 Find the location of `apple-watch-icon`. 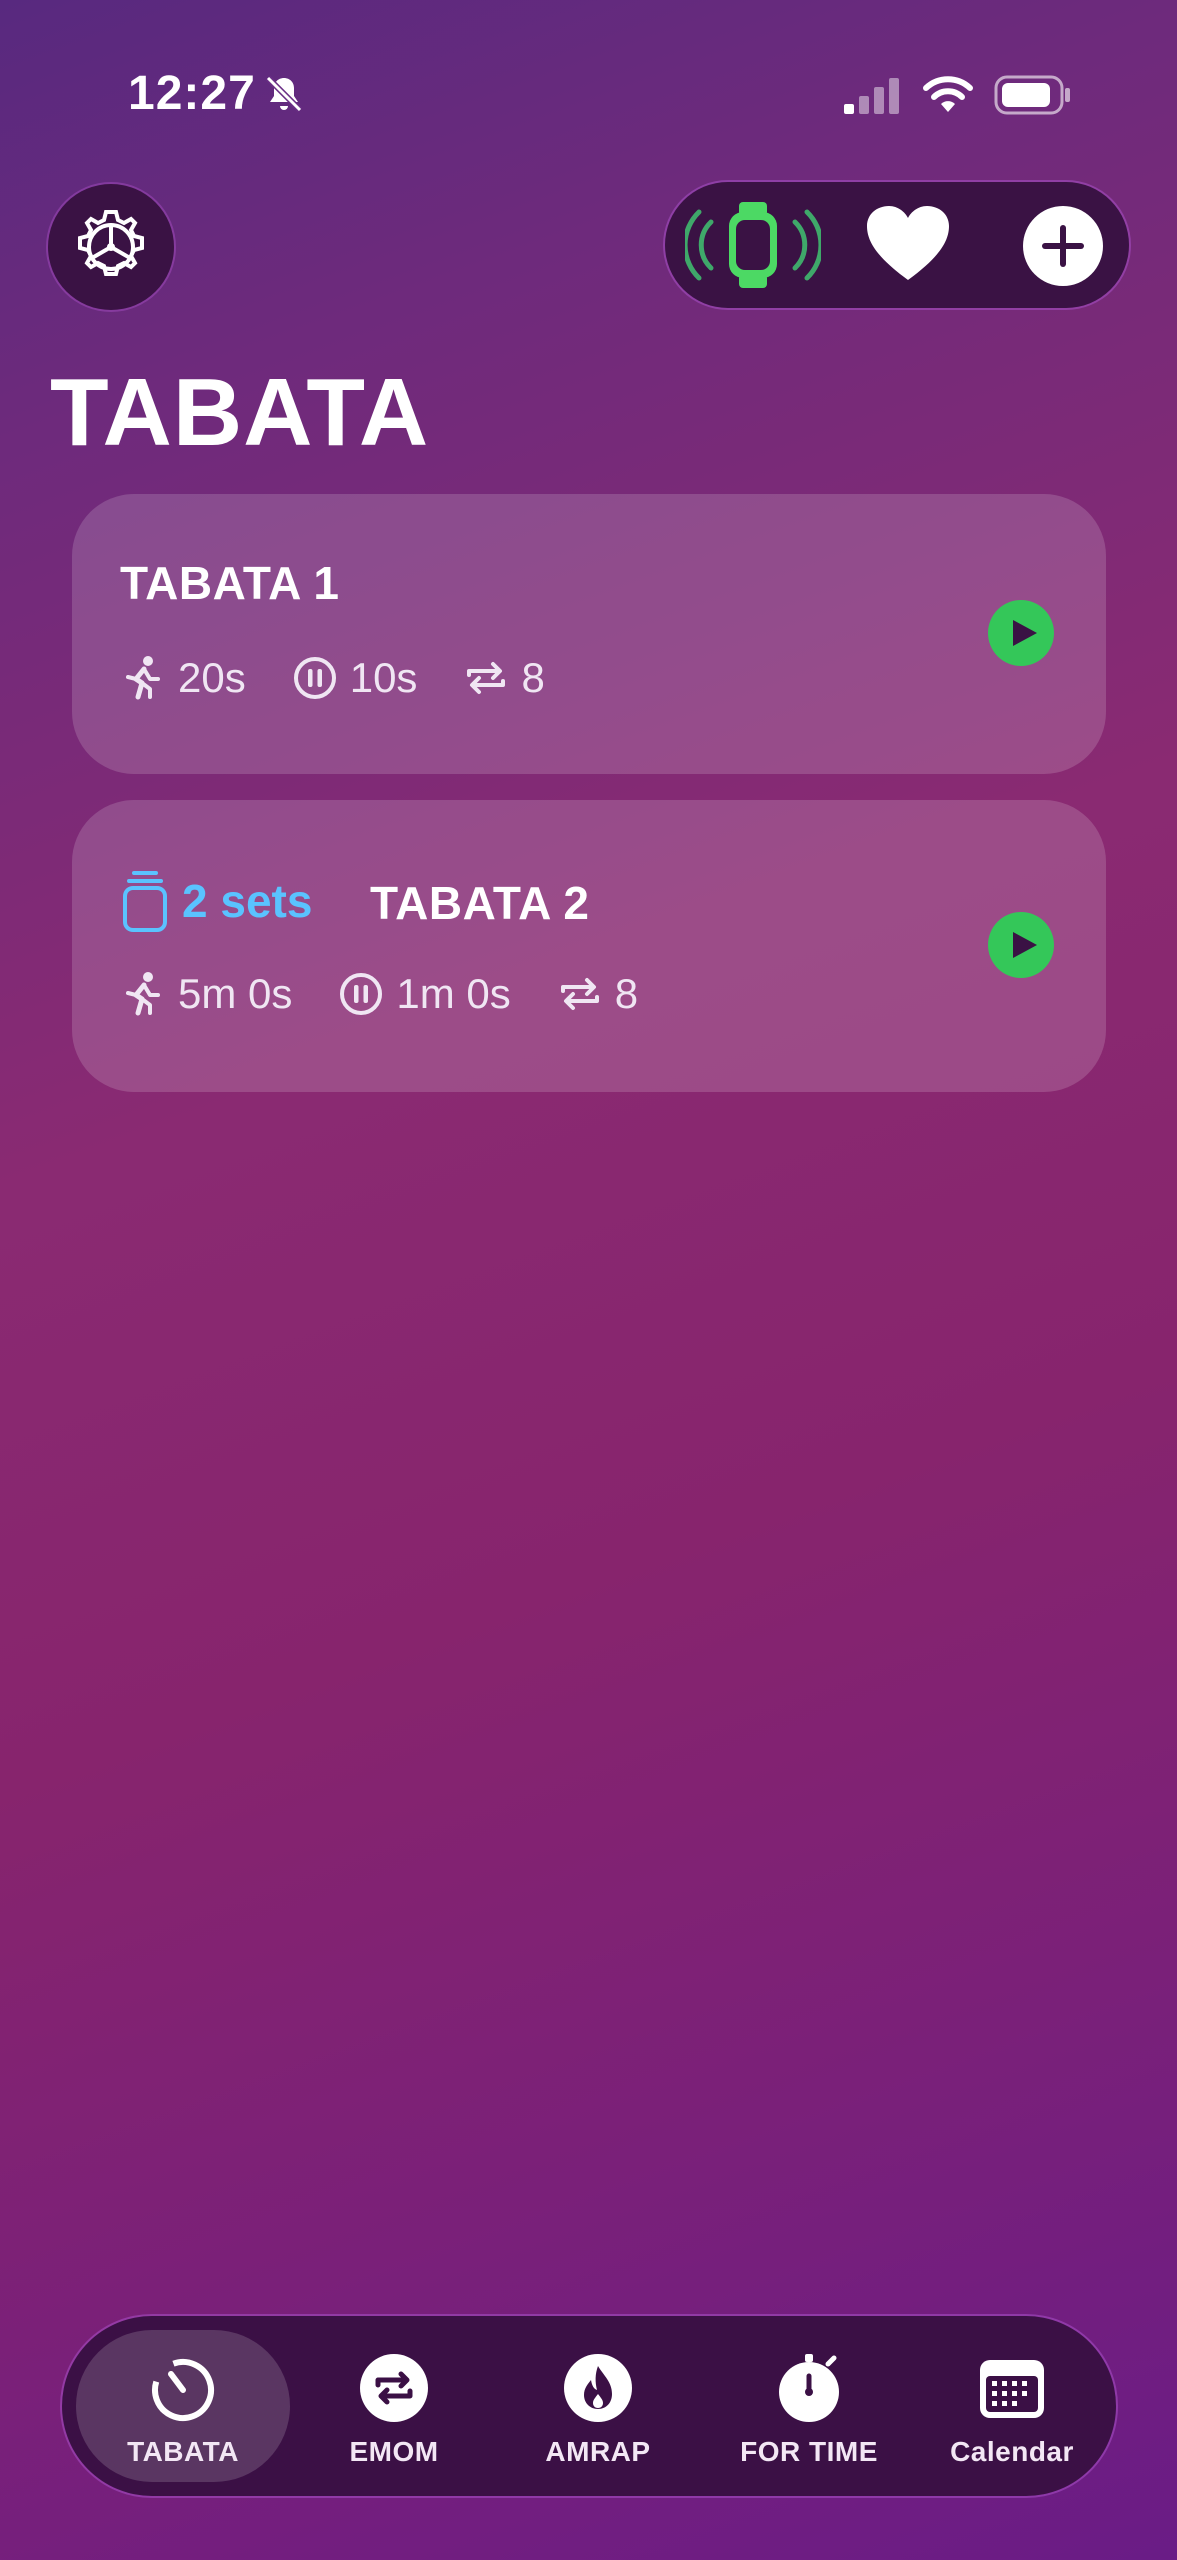

apple-watch-icon is located at coordinates (753, 245).